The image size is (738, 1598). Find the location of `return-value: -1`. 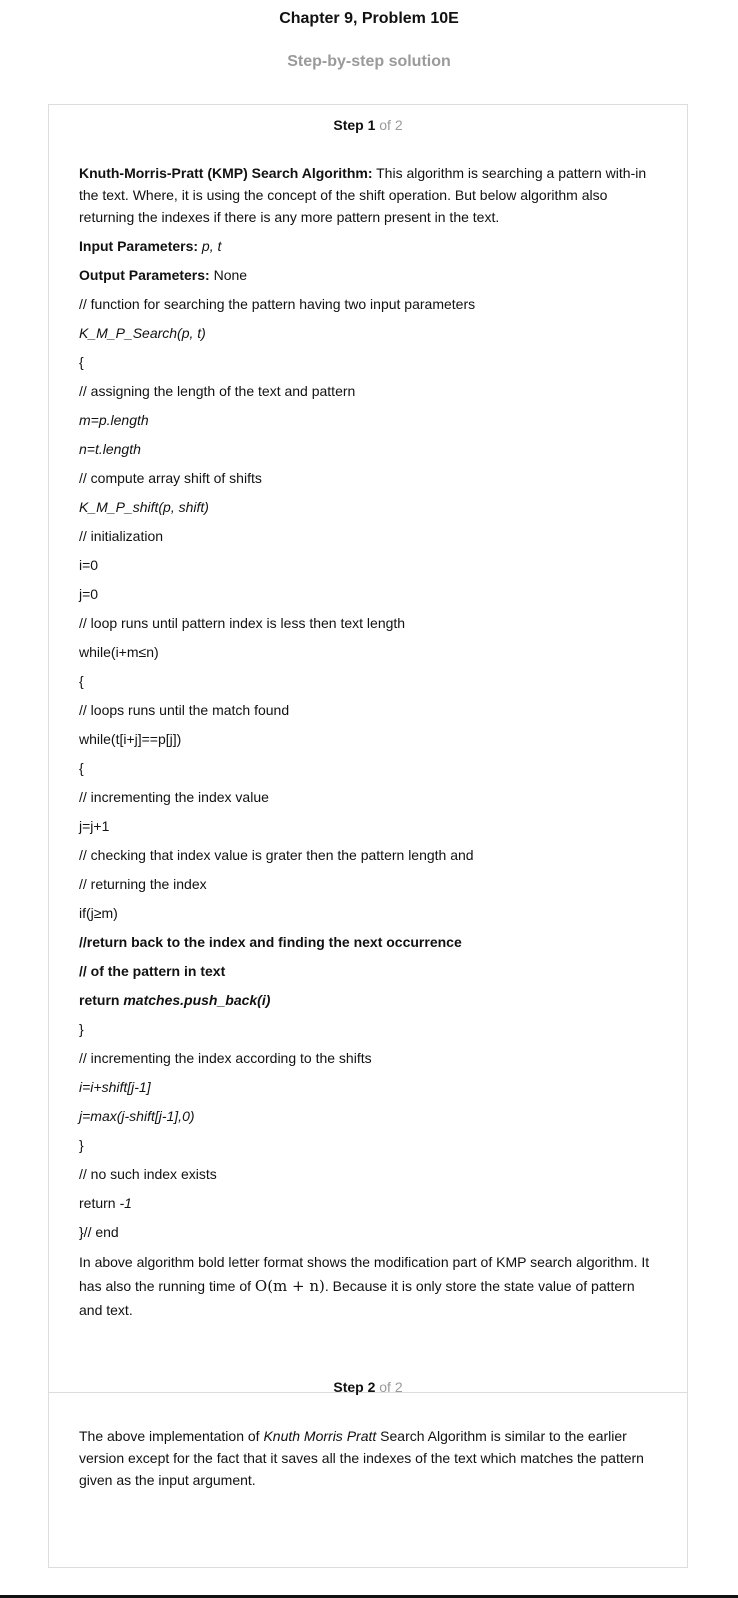

return-value: -1 is located at coordinates (125, 1203).